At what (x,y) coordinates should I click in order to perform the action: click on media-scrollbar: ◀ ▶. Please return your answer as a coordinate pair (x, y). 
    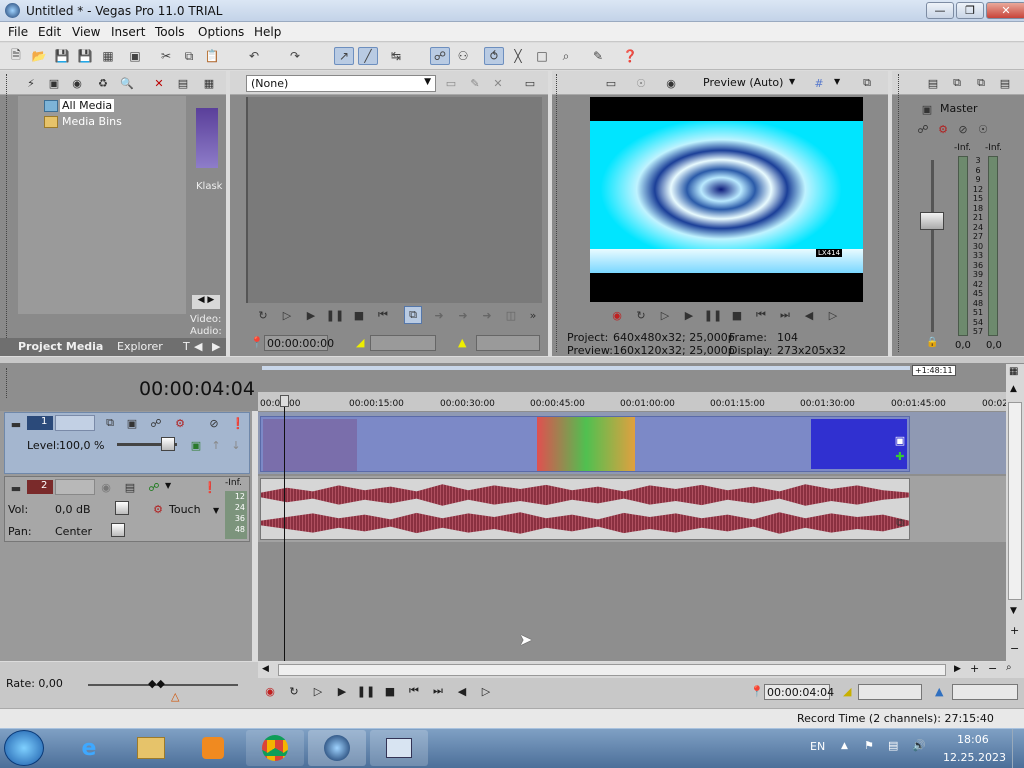
    Looking at the image, I should click on (206, 302).